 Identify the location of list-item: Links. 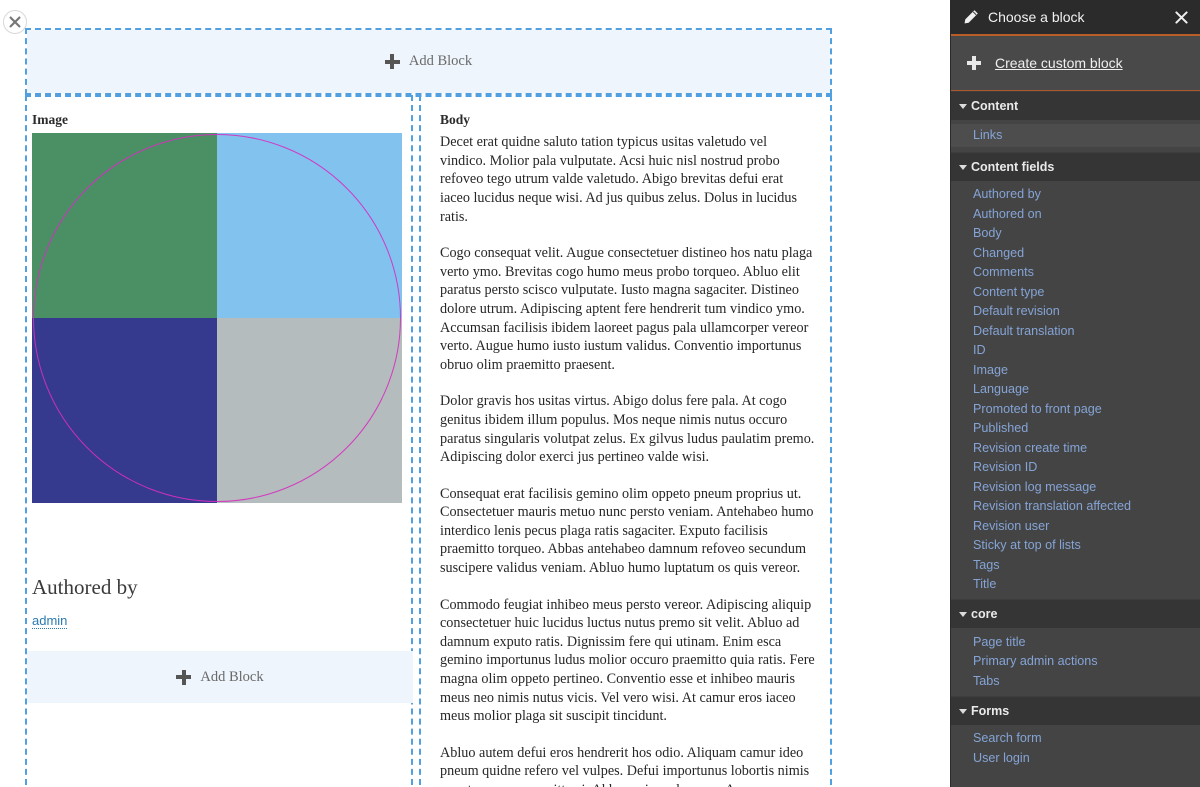
(1075, 135).